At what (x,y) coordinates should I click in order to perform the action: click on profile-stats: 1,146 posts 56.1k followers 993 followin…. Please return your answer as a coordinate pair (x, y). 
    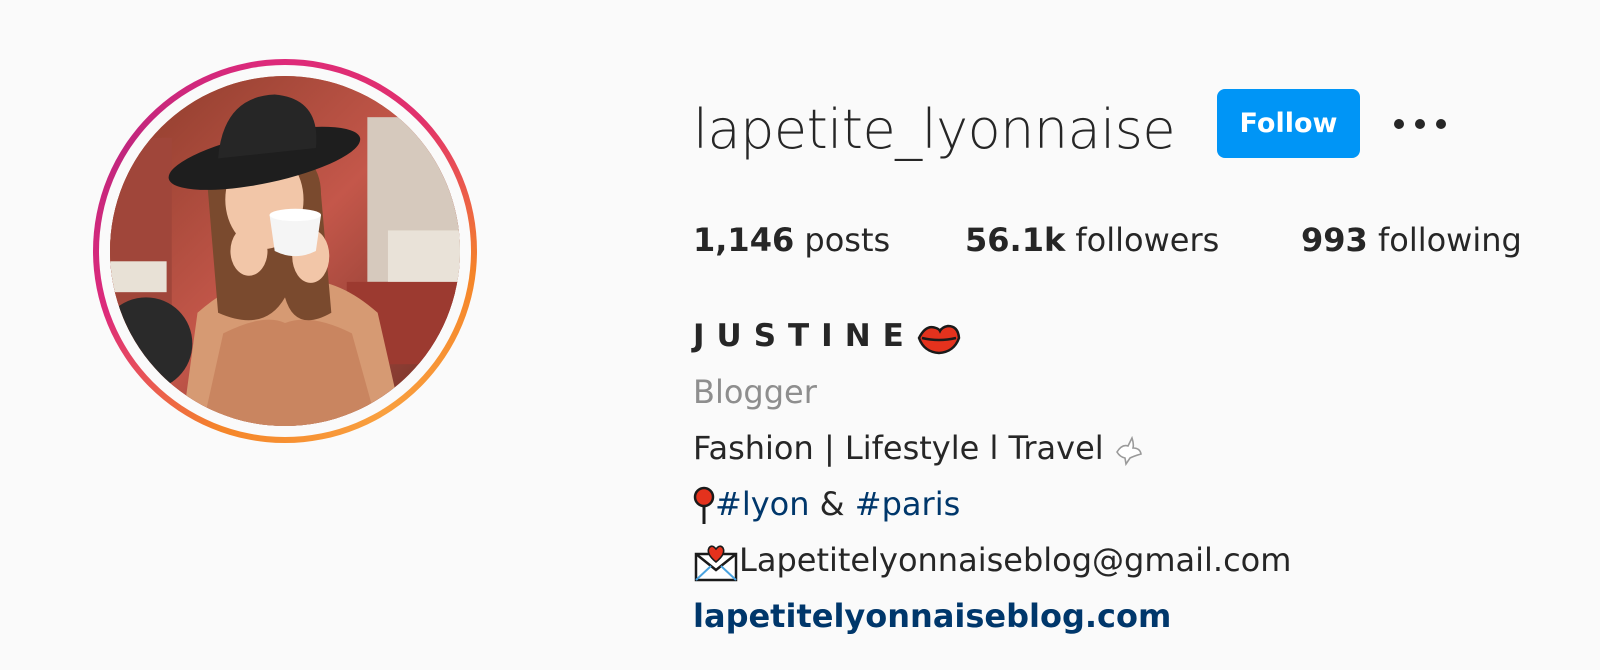
    Looking at the image, I should click on (1123, 240).